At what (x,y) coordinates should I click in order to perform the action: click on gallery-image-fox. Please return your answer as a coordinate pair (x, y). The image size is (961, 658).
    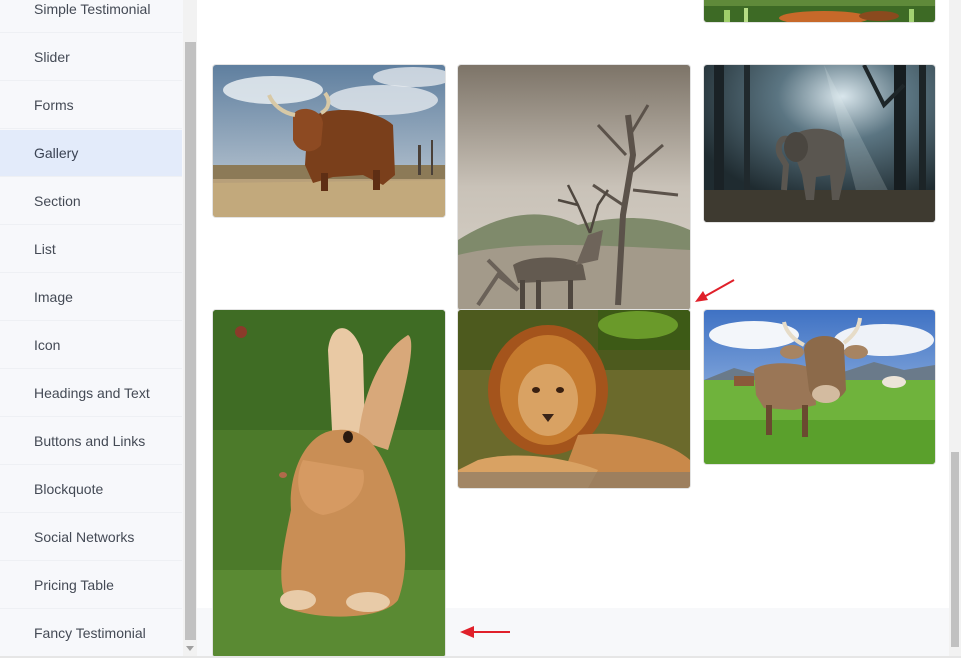
    Looking at the image, I should click on (819, 11).